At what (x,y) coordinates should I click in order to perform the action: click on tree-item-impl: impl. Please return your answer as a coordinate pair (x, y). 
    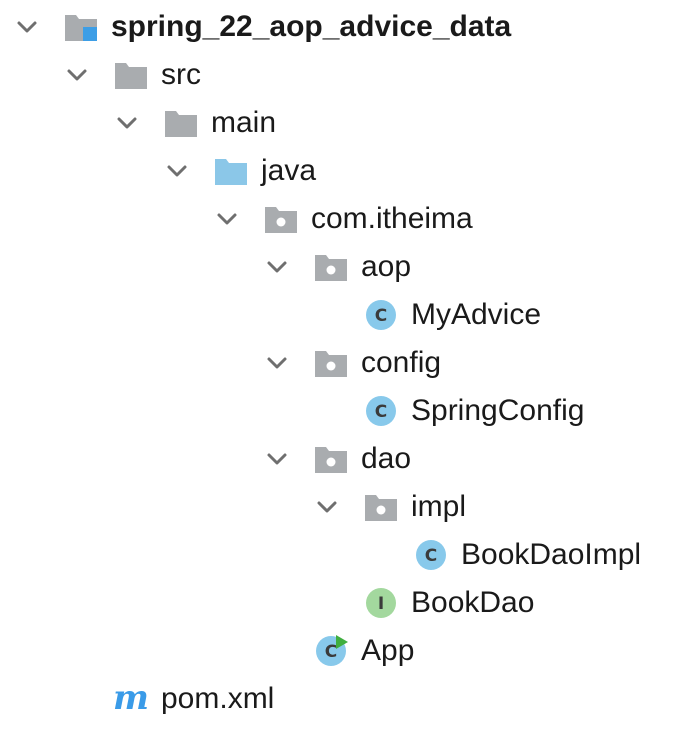
    Looking at the image, I should click on (340, 507).